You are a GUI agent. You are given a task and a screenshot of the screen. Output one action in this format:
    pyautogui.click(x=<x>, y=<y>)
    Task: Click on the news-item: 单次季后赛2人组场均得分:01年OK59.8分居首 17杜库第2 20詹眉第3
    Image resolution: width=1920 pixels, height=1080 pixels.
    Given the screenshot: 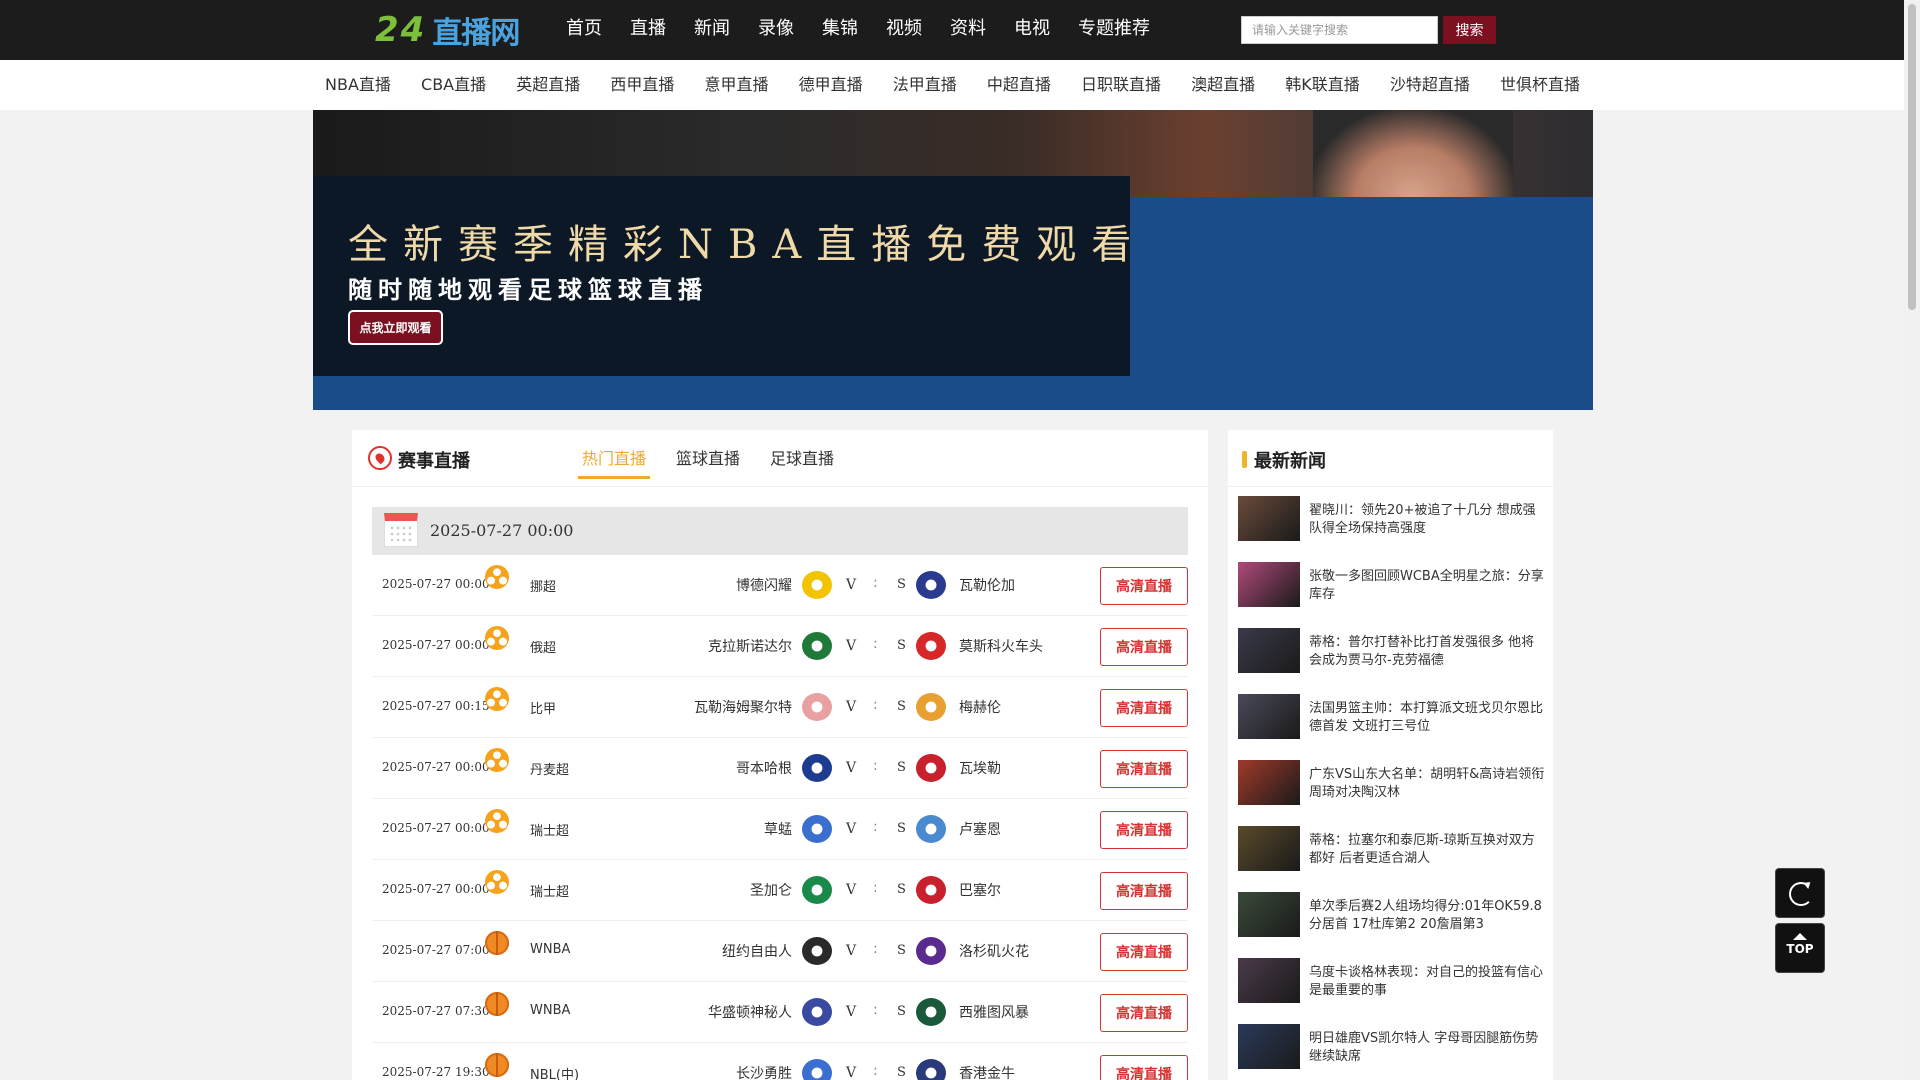 What is the action you would take?
    pyautogui.click(x=1390, y=925)
    